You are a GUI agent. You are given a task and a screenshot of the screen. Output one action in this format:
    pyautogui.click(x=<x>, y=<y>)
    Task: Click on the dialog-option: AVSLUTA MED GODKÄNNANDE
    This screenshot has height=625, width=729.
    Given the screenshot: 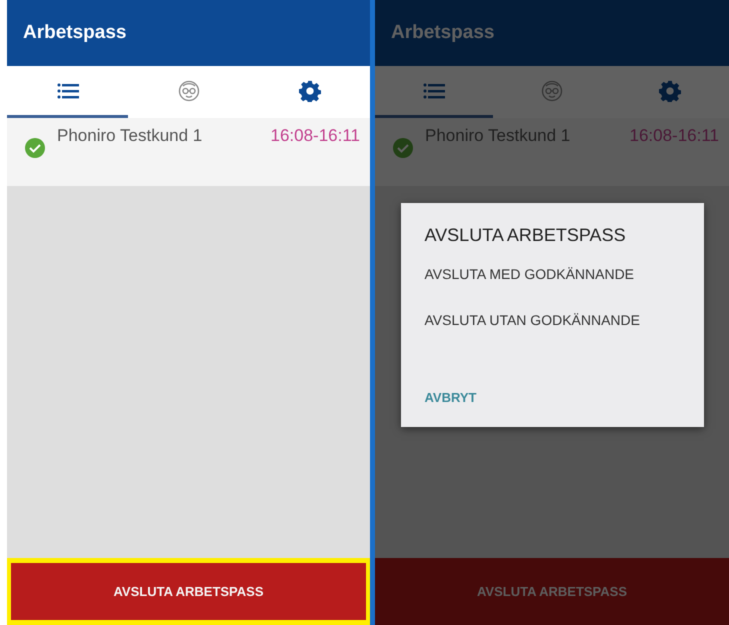 What is the action you would take?
    pyautogui.click(x=552, y=274)
    